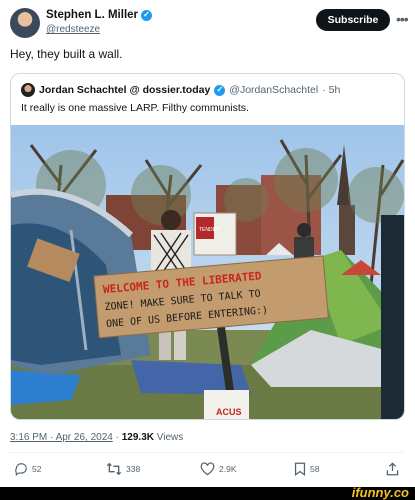 The height and width of the screenshot is (500, 415). Describe the element at coordinates (114, 469) in the screenshot. I see `repost-icon` at that location.